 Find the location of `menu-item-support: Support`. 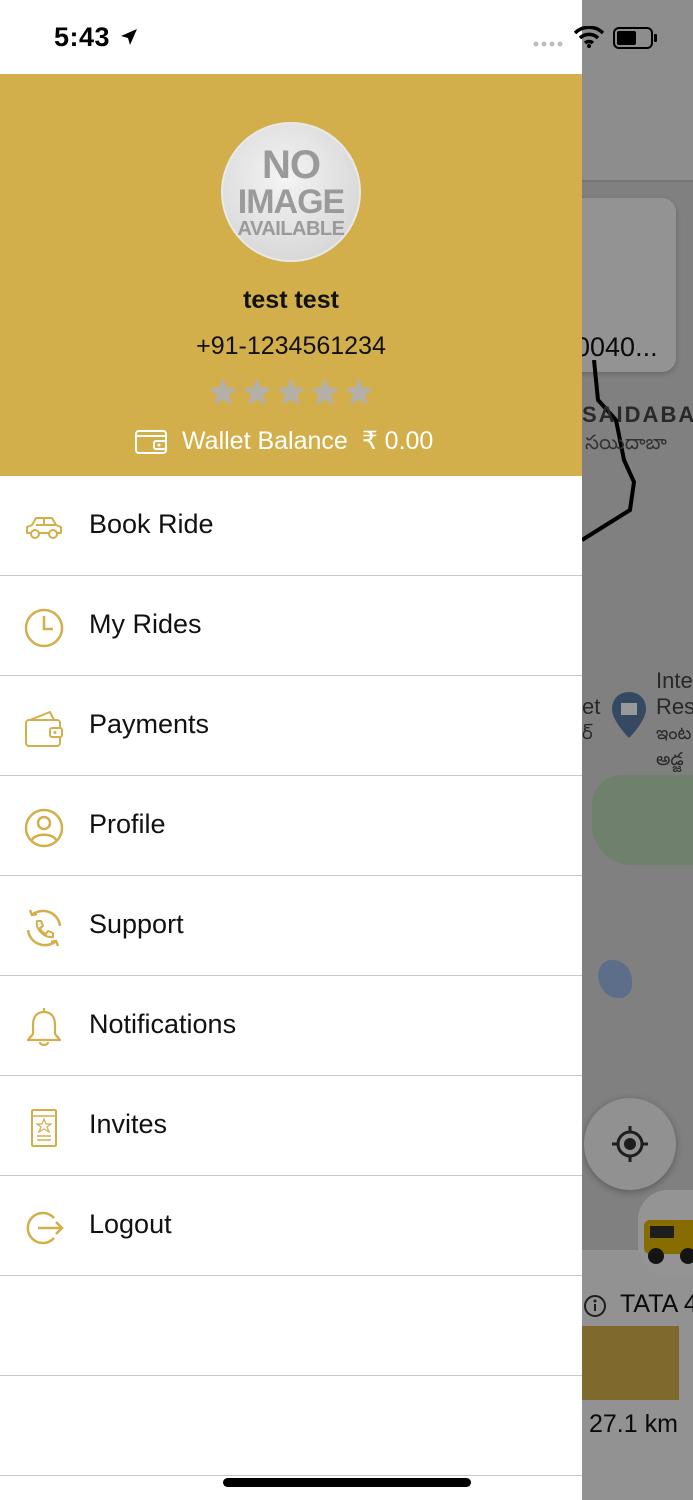

menu-item-support: Support is located at coordinates (291, 926).